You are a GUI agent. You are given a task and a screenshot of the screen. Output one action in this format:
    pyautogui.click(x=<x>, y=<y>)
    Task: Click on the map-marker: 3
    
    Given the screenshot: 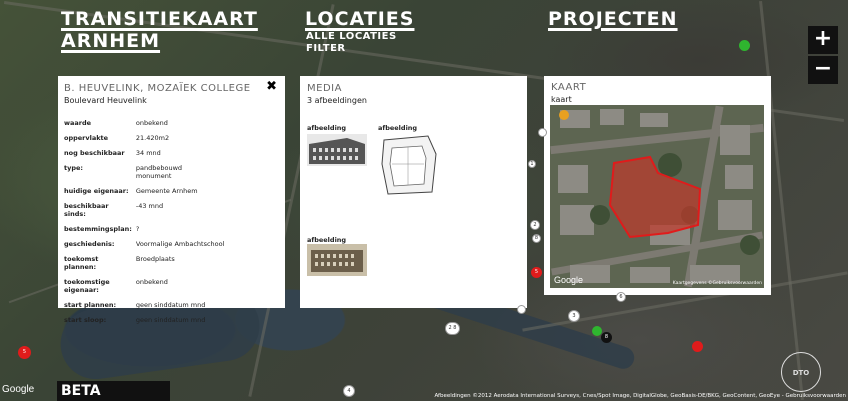 What is the action you would take?
    pyautogui.click(x=574, y=316)
    